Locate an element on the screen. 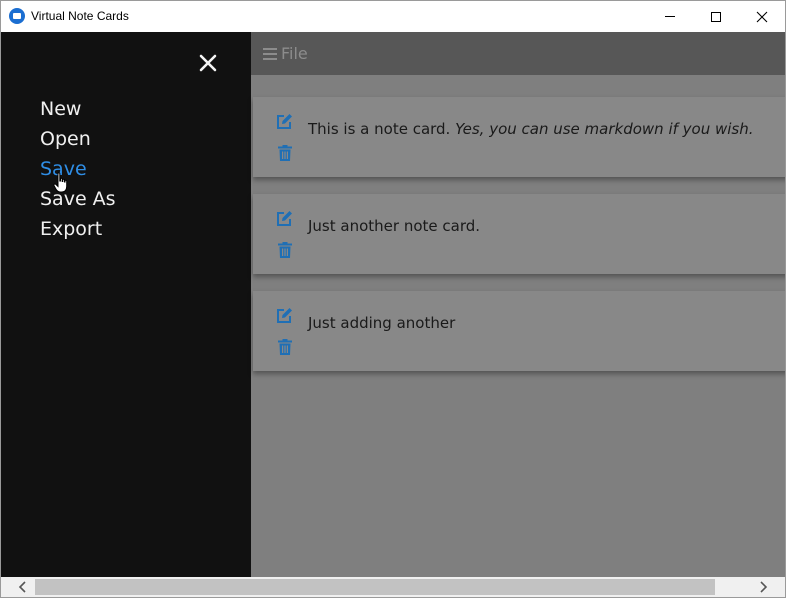 The height and width of the screenshot is (598, 786). file-menu-button: File is located at coordinates (285, 53).